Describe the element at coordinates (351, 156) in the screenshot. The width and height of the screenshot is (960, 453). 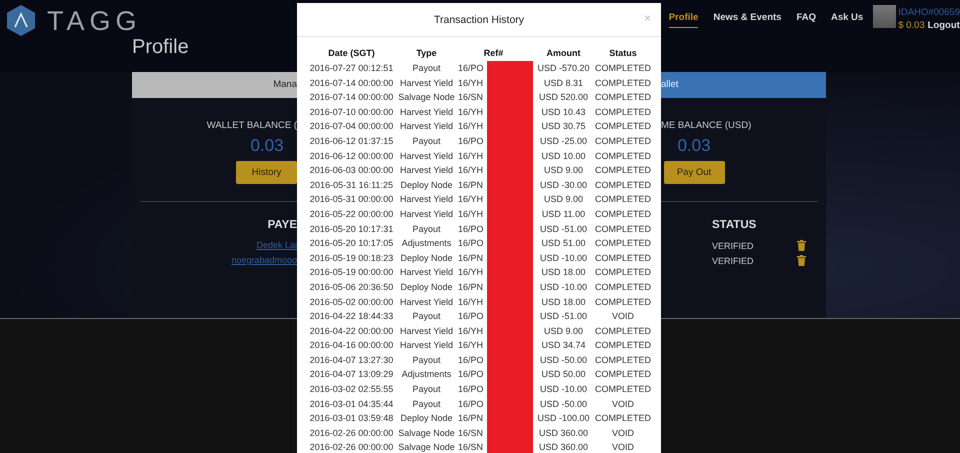
I see `table-cell-text: 2016-06-12 00:00:00` at that location.